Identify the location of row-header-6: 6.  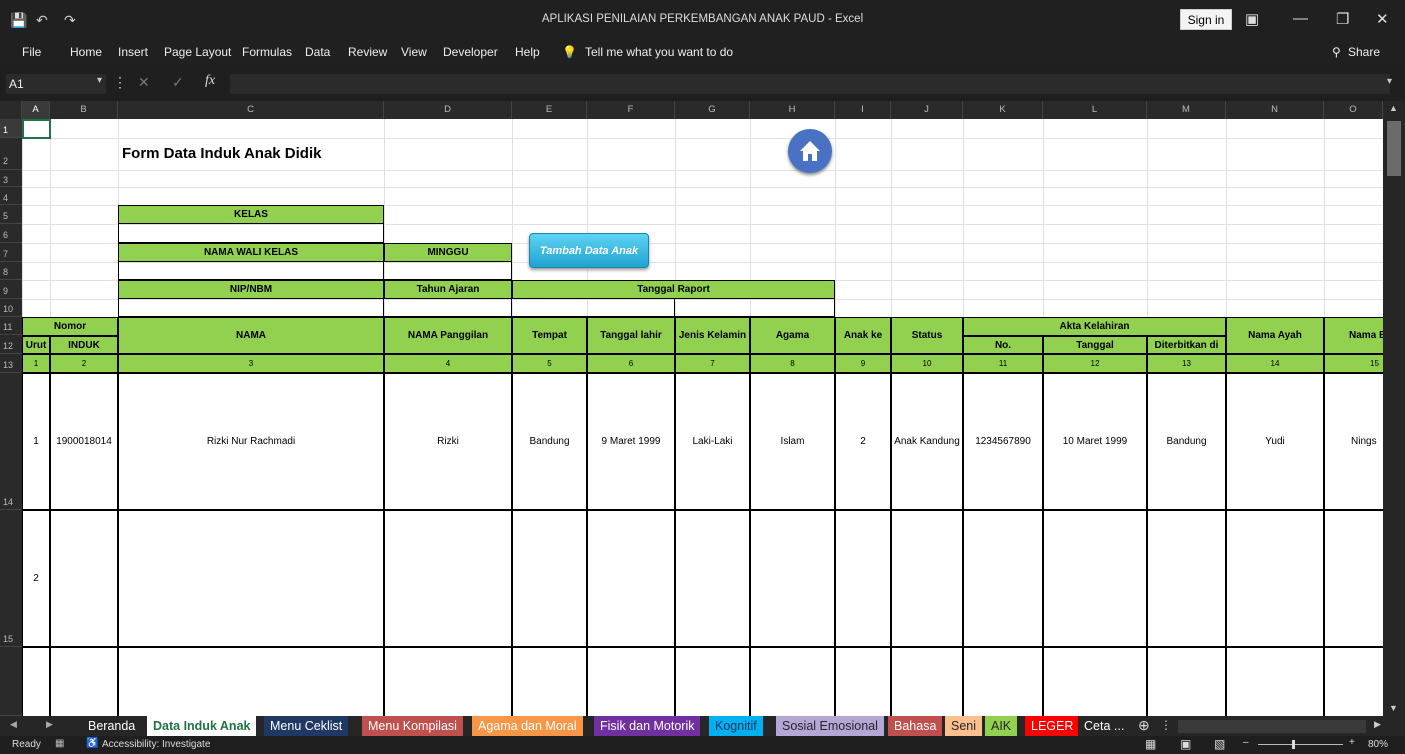
(11, 233).